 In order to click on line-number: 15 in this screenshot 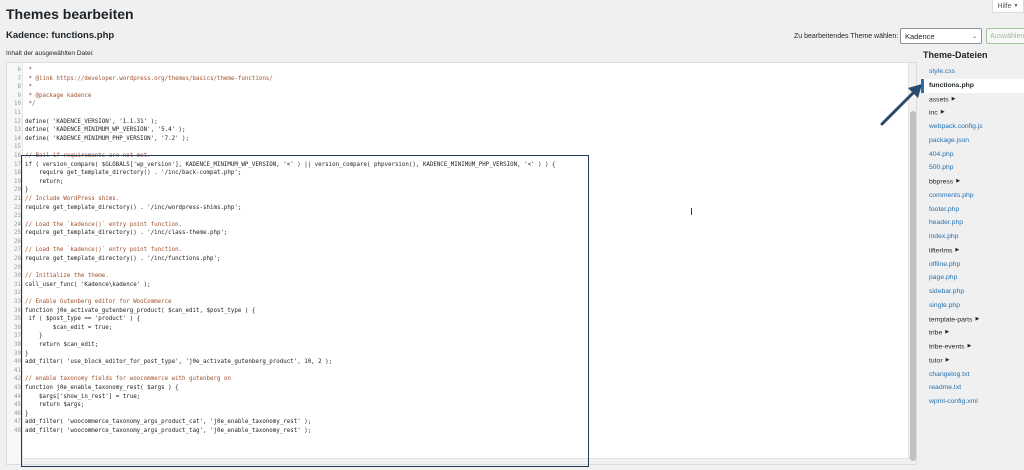, I will do `click(17, 147)`.